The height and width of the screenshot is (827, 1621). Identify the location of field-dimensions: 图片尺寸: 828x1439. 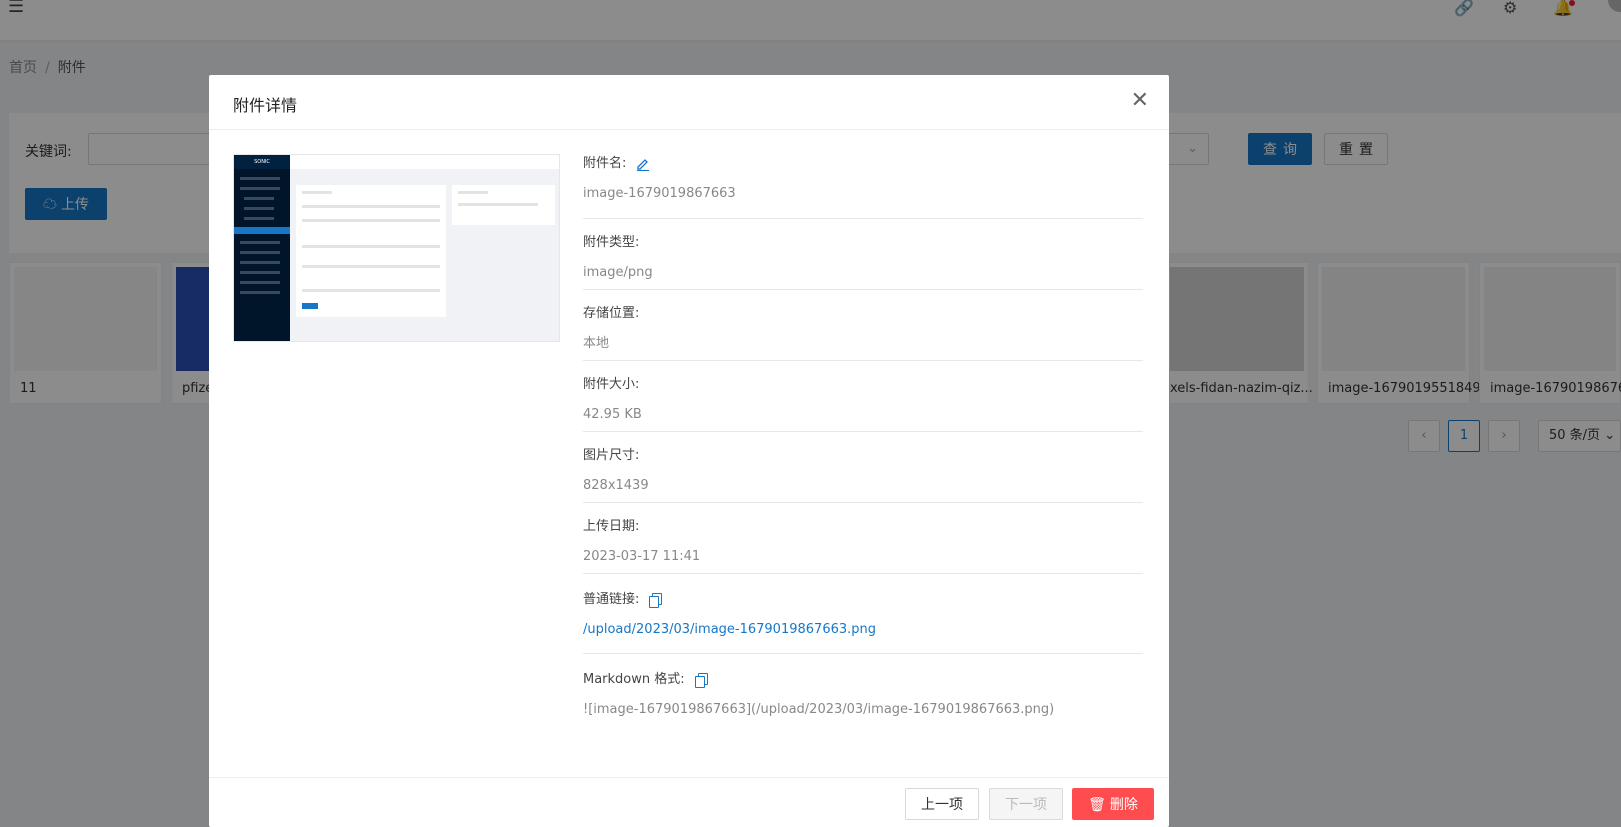
(863, 467).